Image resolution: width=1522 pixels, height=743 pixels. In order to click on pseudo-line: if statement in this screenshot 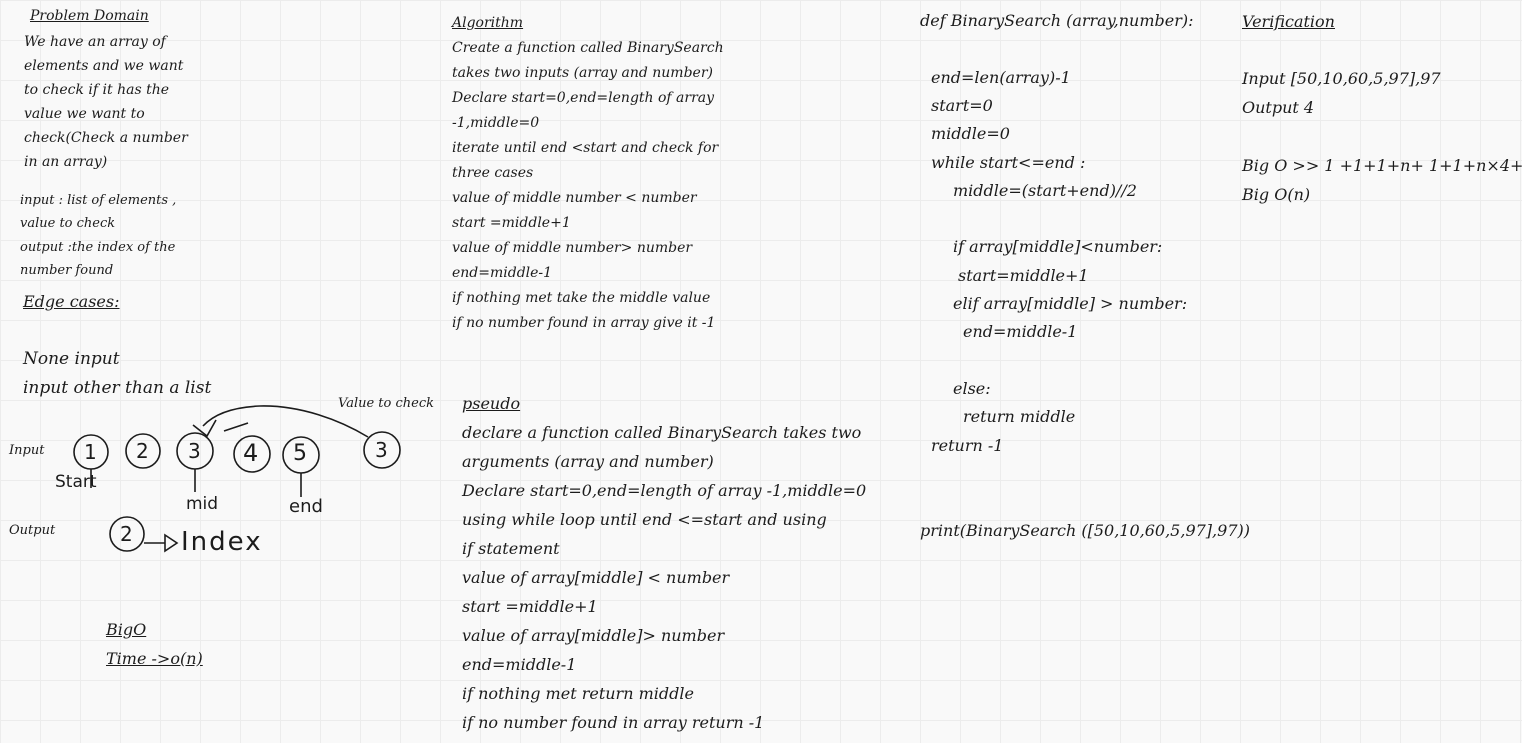, I will do `click(511, 548)`.